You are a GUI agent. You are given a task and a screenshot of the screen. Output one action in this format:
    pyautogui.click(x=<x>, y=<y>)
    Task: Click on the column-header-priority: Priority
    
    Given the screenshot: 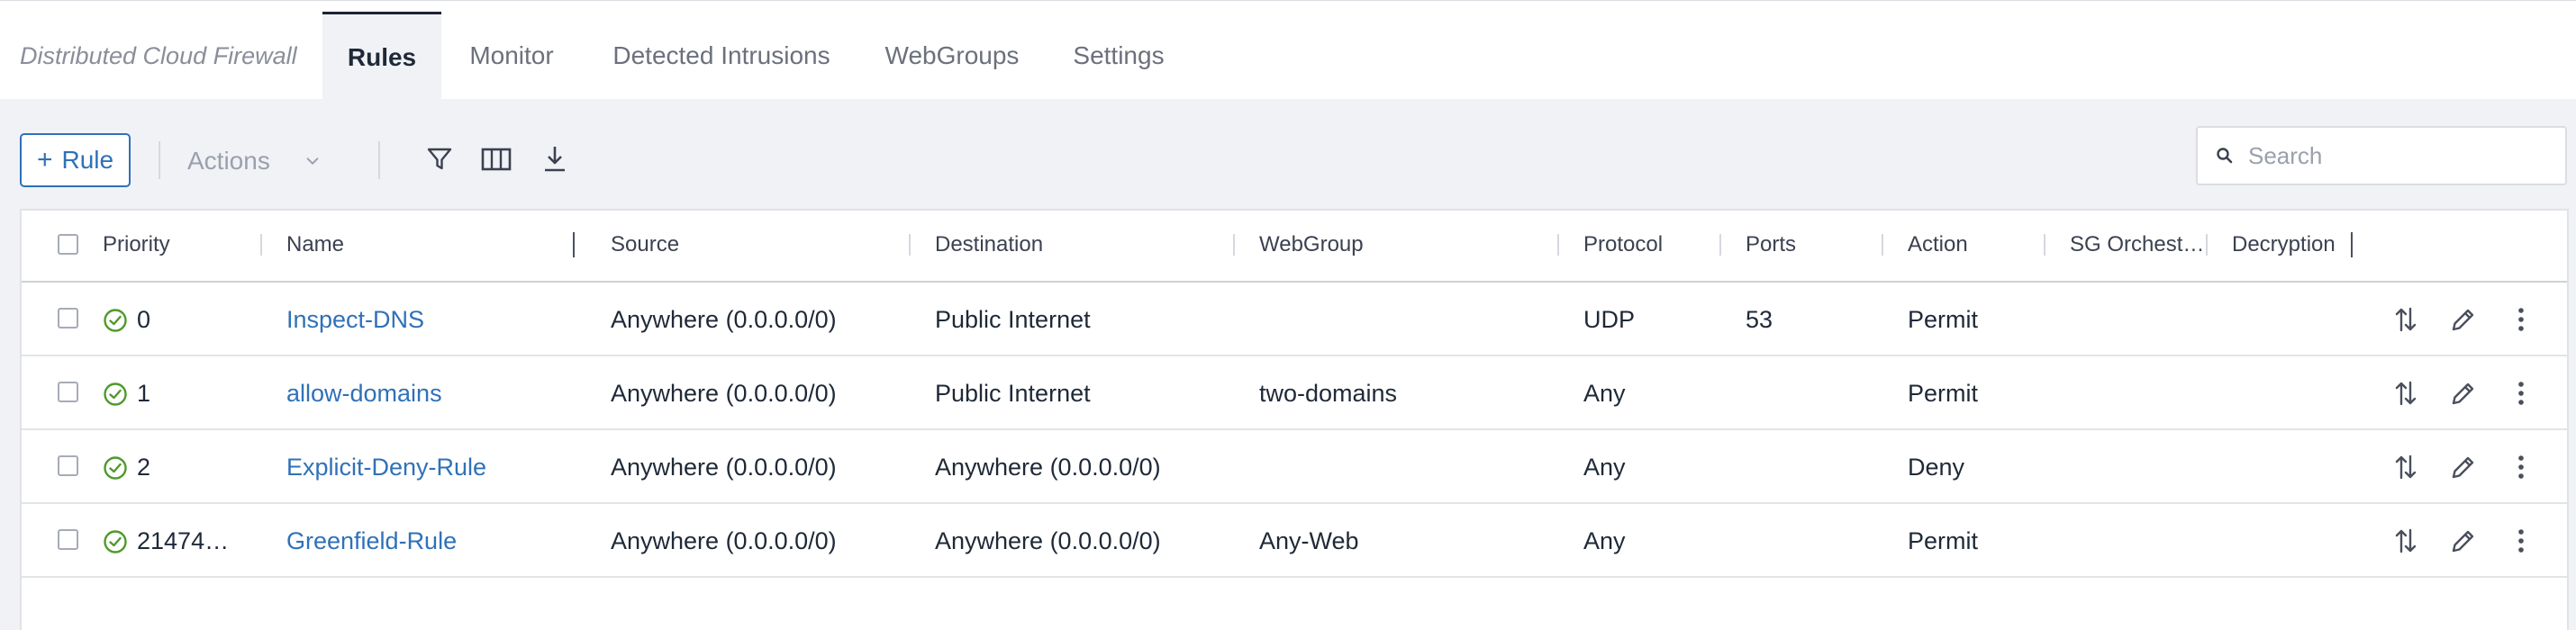 What is the action you would take?
    pyautogui.click(x=136, y=245)
    